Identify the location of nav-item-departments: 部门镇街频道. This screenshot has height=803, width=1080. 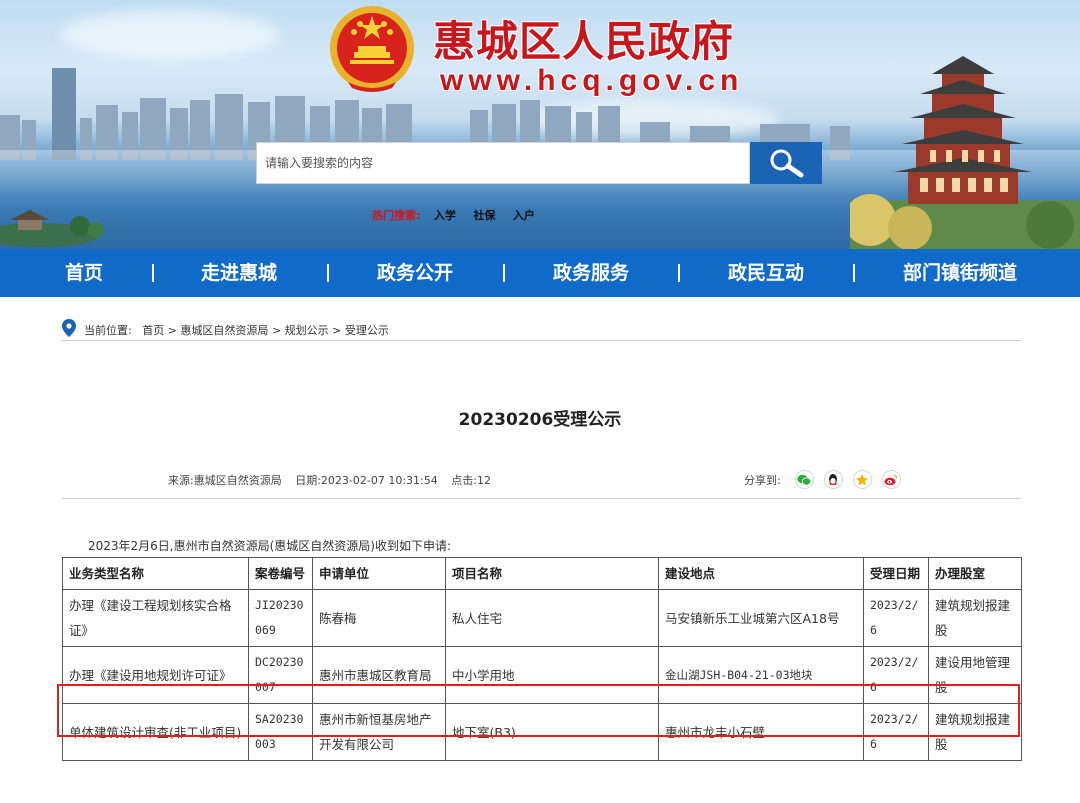
(960, 273).